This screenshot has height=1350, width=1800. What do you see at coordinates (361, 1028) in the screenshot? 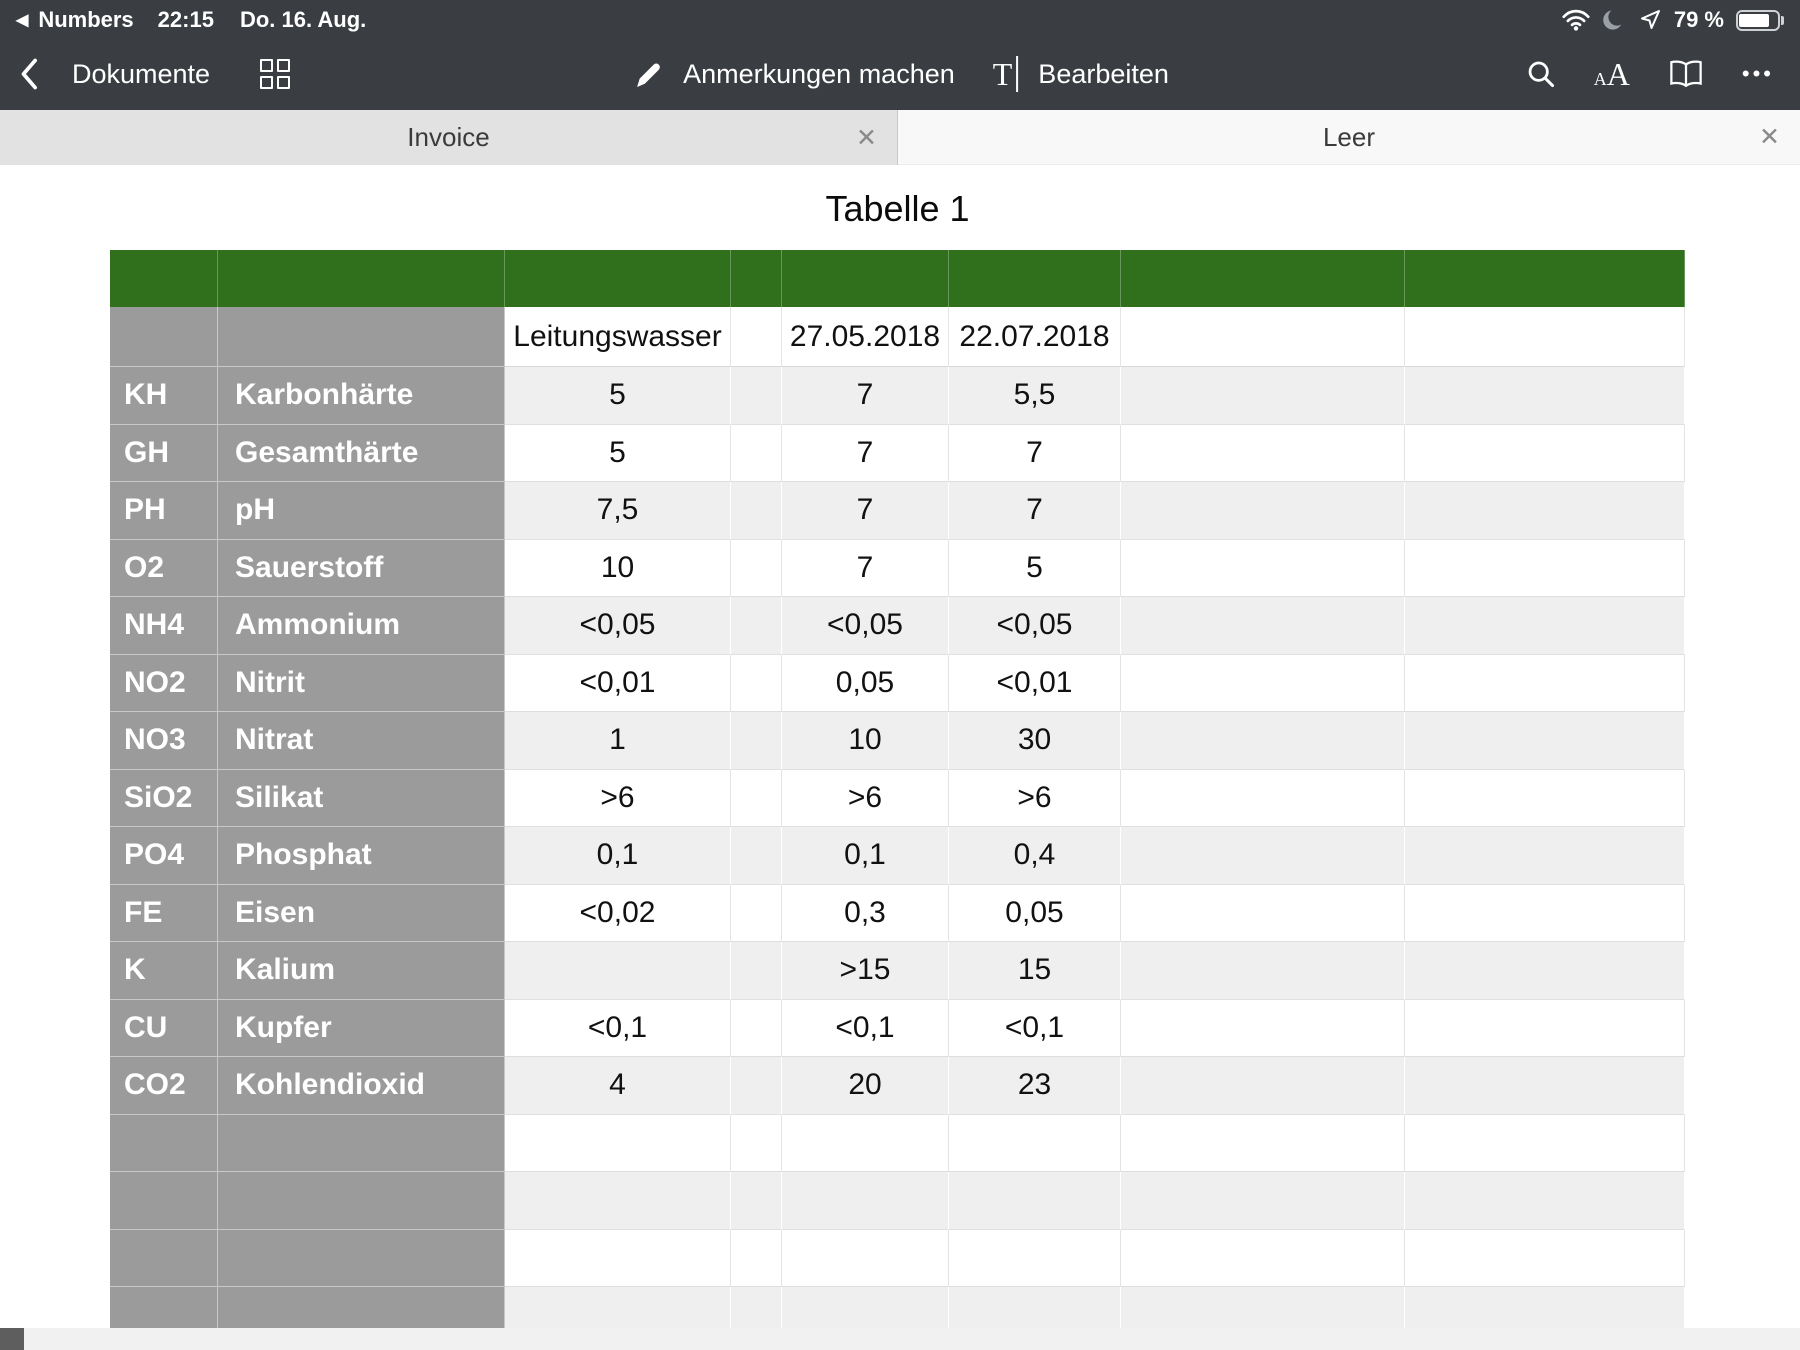
I see `row-name-CU: Kupfer` at bounding box center [361, 1028].